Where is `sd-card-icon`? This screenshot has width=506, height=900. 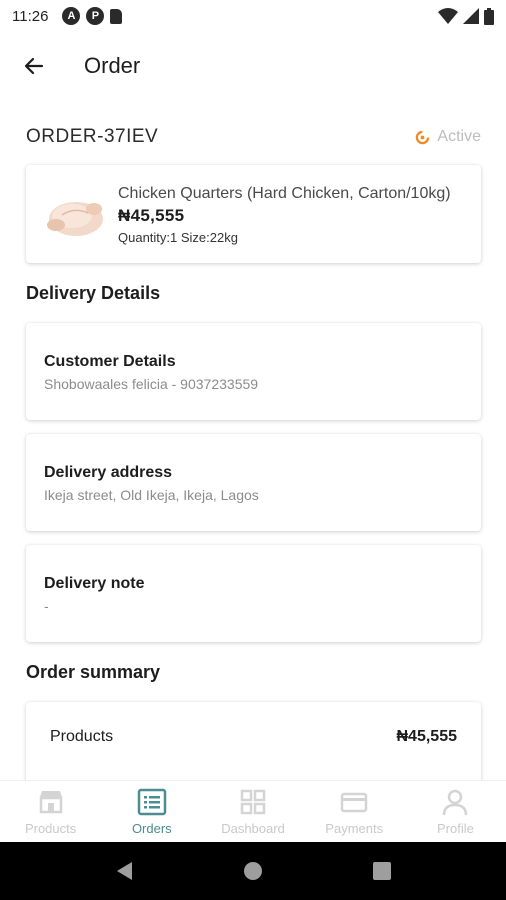
sd-card-icon is located at coordinates (116, 16).